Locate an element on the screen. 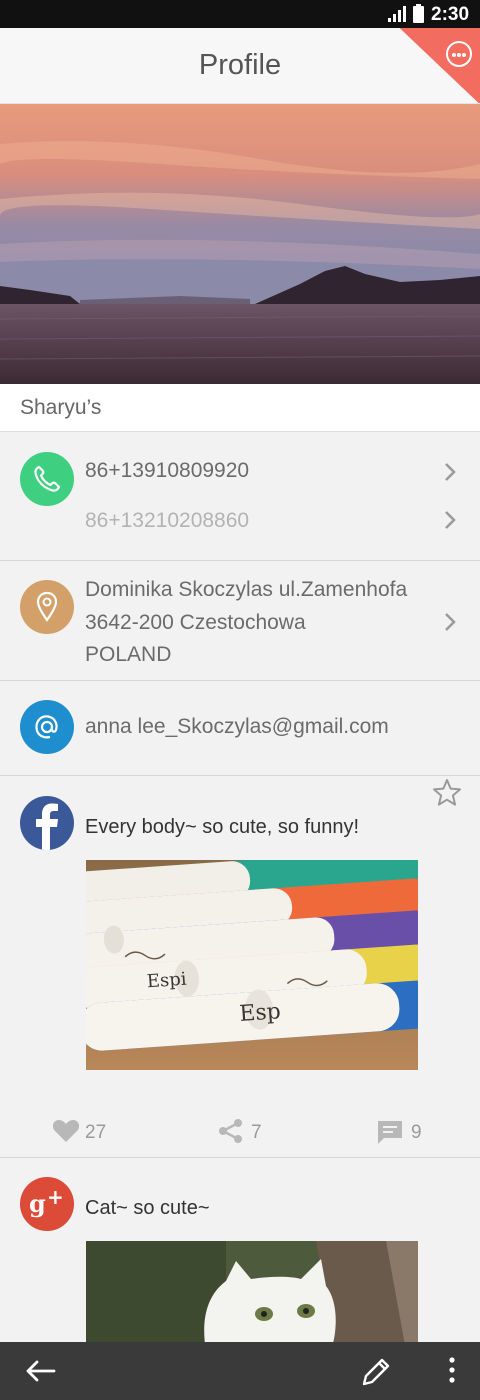 This screenshot has height=1400, width=480. signal-icon is located at coordinates (397, 14).